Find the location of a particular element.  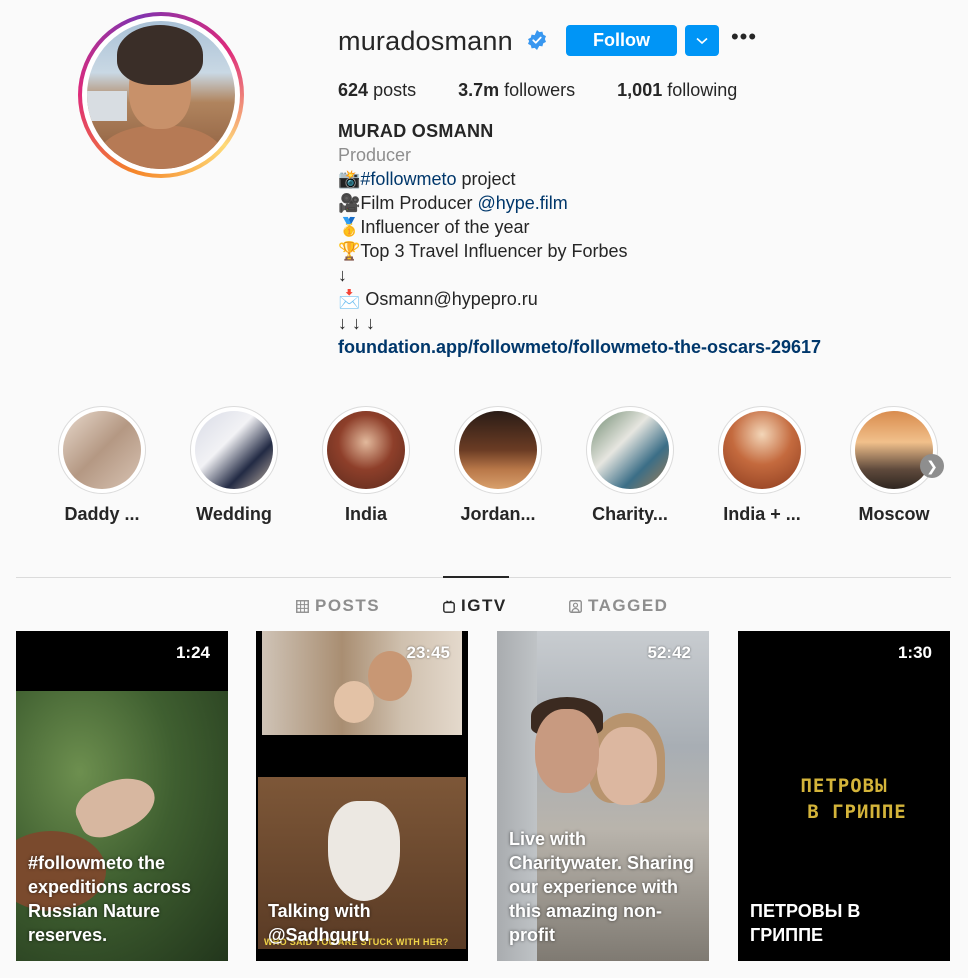

profile-category: Producer is located at coordinates (375, 155).